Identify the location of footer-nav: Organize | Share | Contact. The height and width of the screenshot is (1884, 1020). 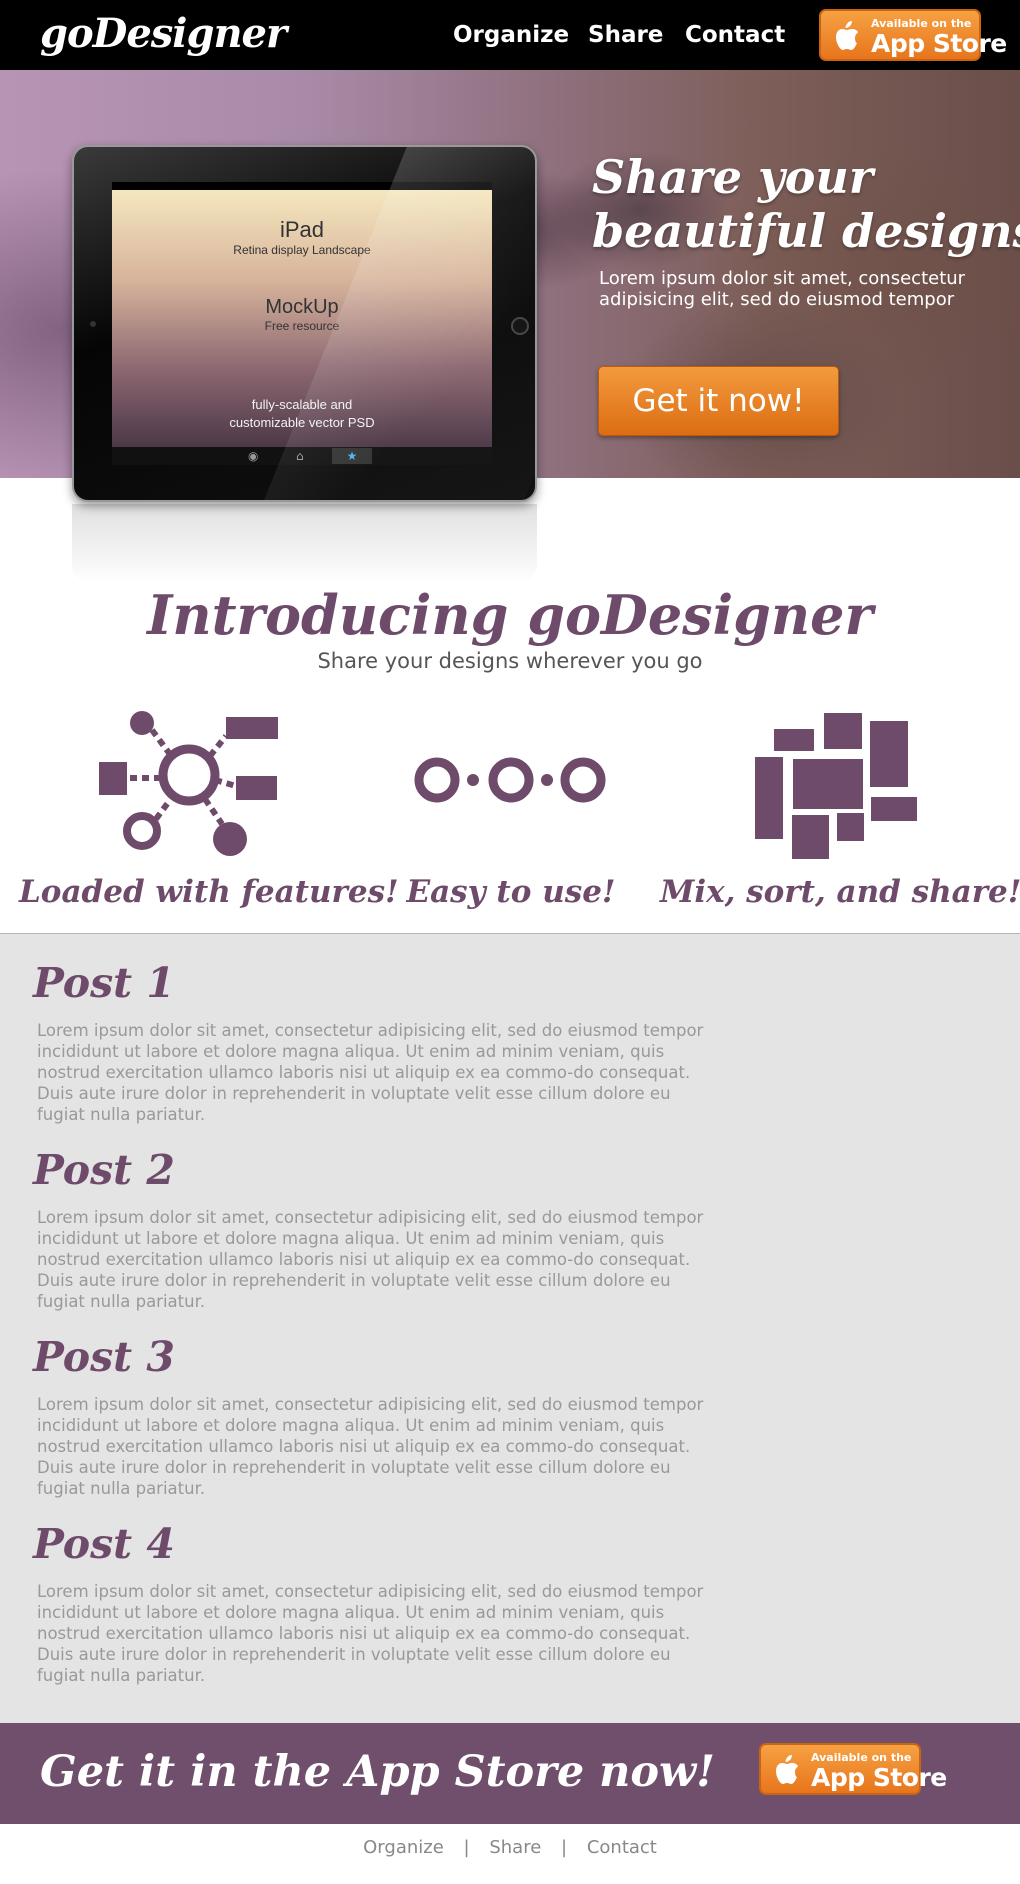
(510, 1848).